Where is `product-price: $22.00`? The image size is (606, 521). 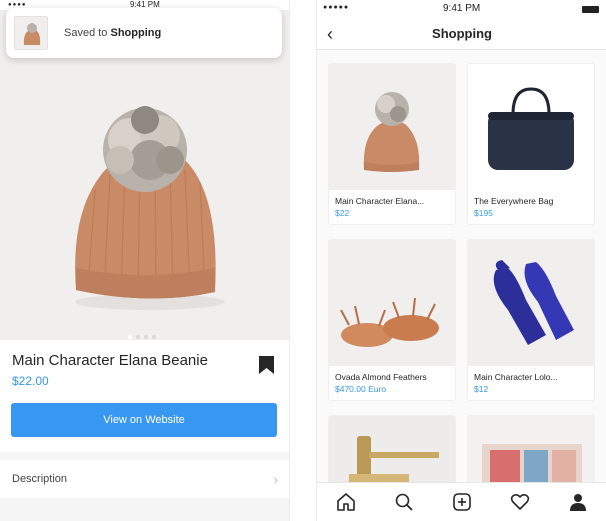 product-price: $22.00 is located at coordinates (30, 381).